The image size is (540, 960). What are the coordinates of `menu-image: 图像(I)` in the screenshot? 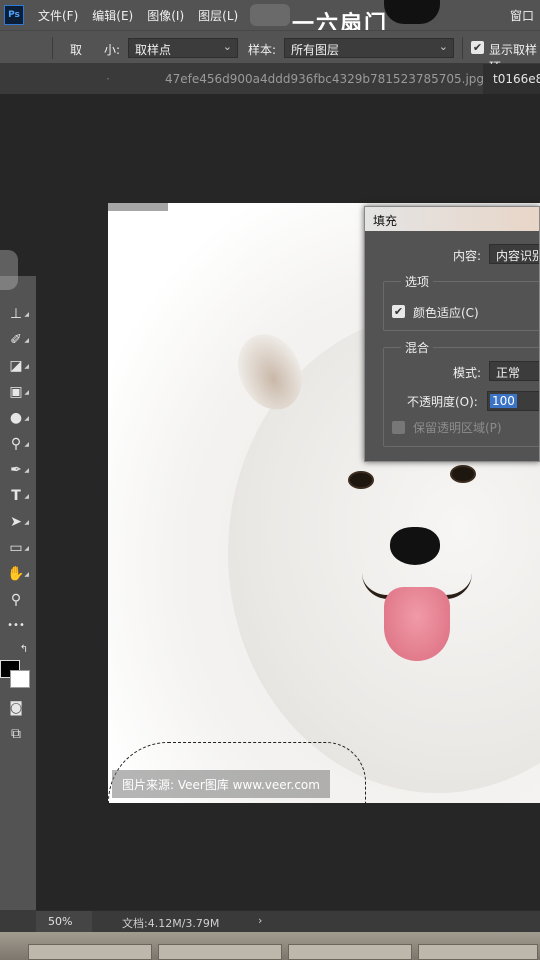 It's located at (165, 15).